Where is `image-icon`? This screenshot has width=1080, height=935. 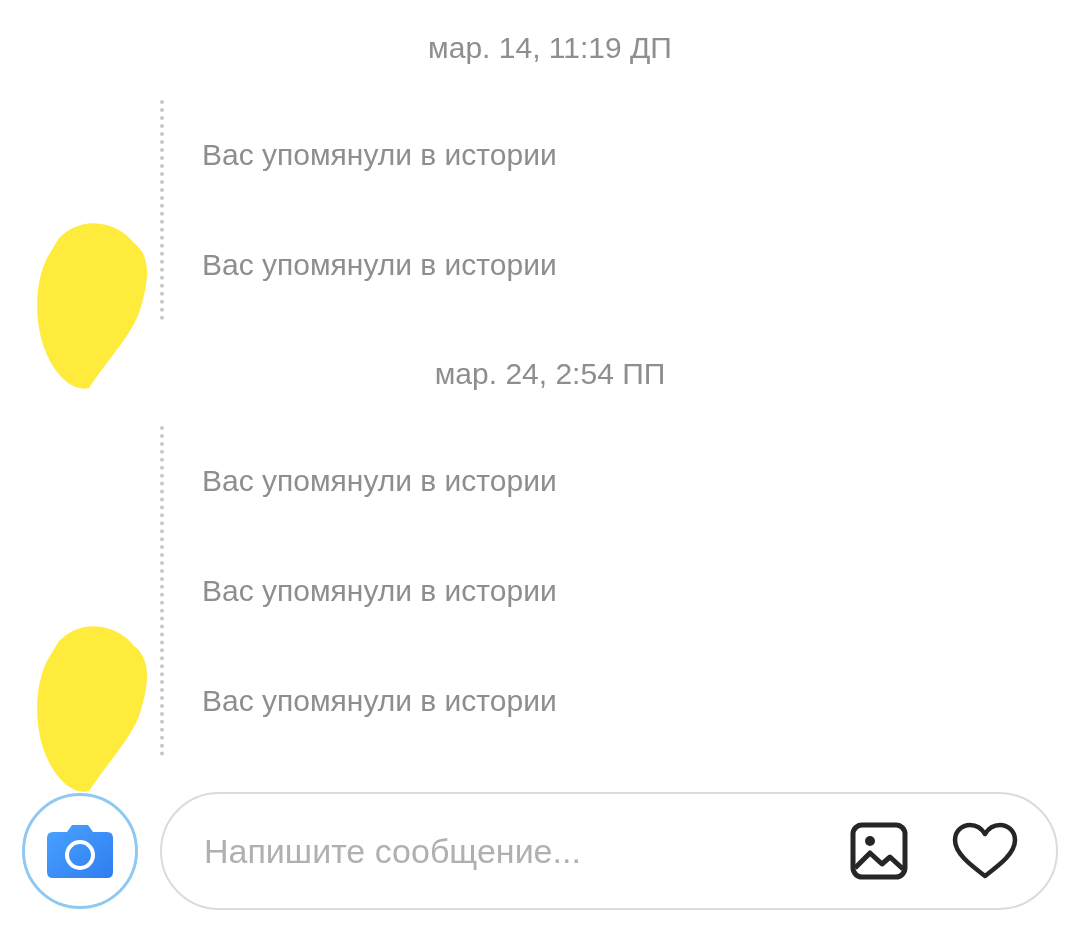
image-icon is located at coordinates (879, 851).